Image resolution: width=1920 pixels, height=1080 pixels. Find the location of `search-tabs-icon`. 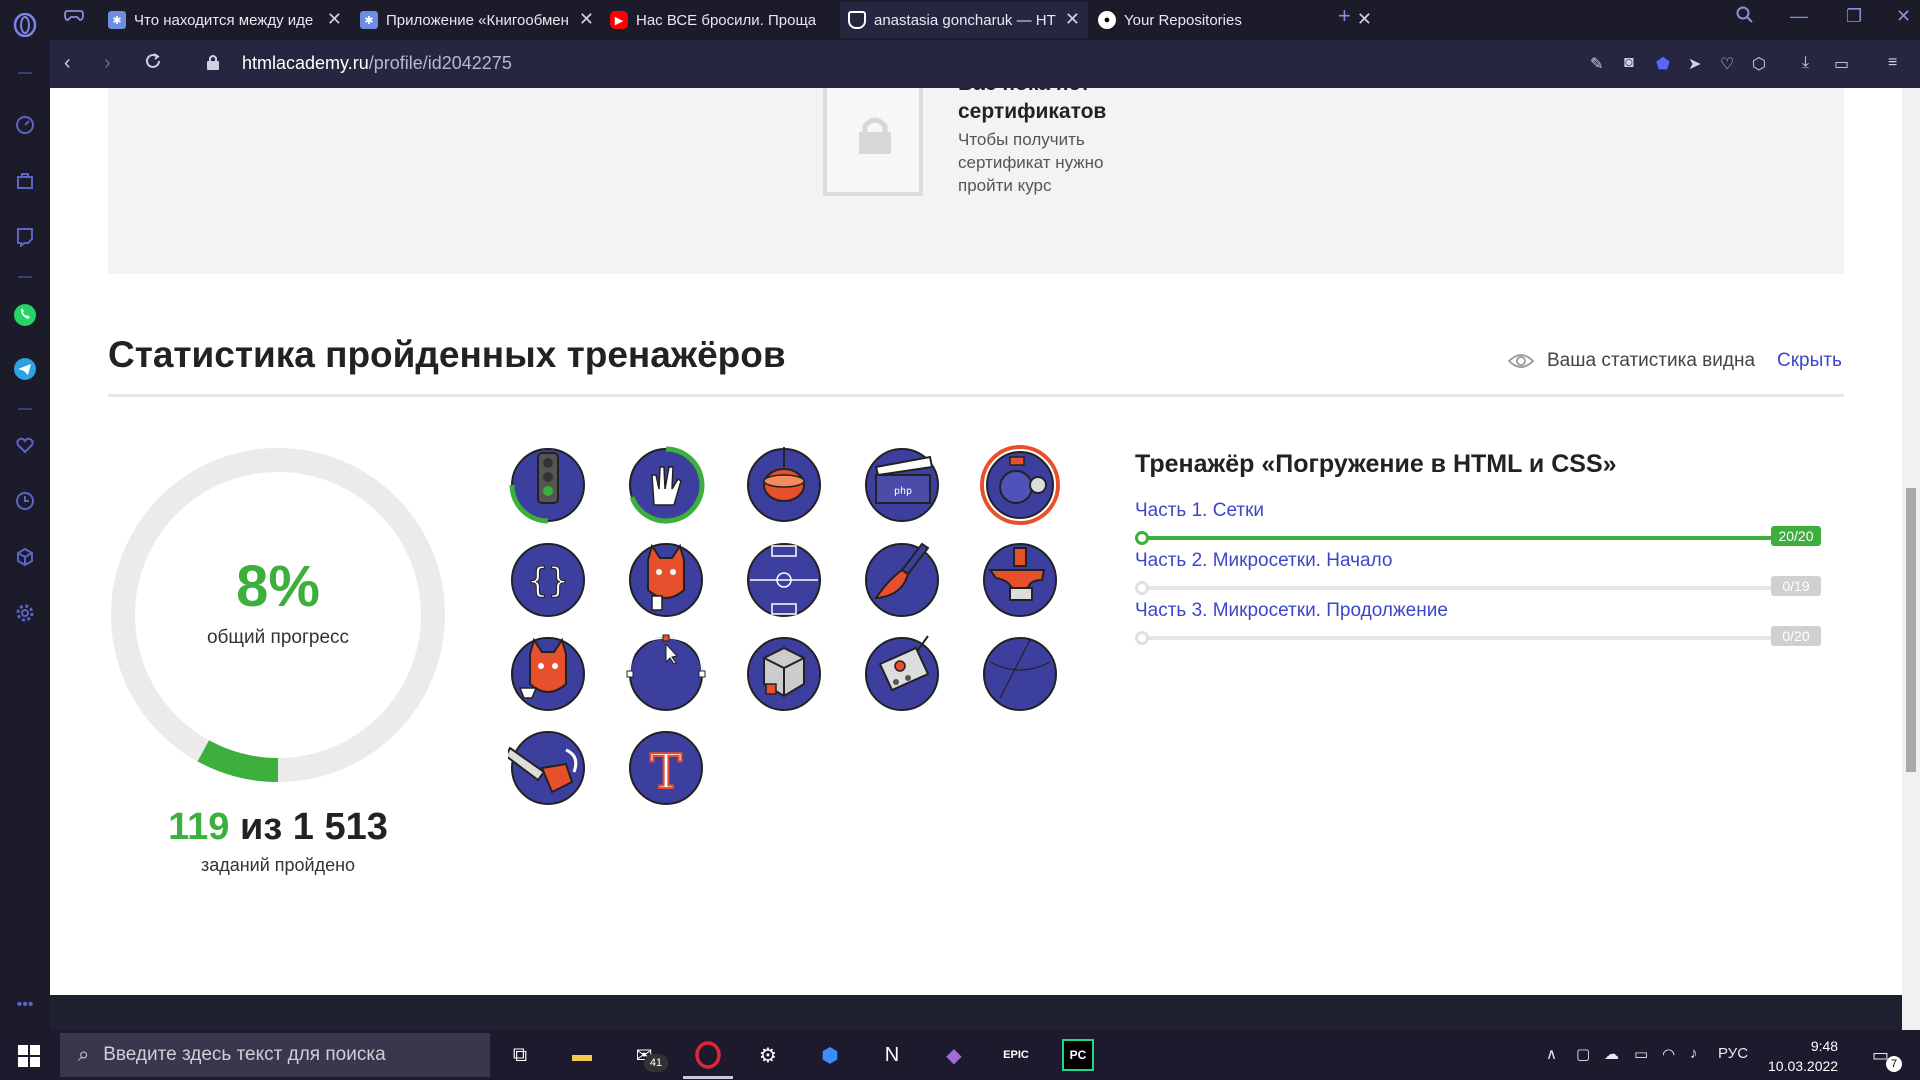

search-tabs-icon is located at coordinates (1745, 17).